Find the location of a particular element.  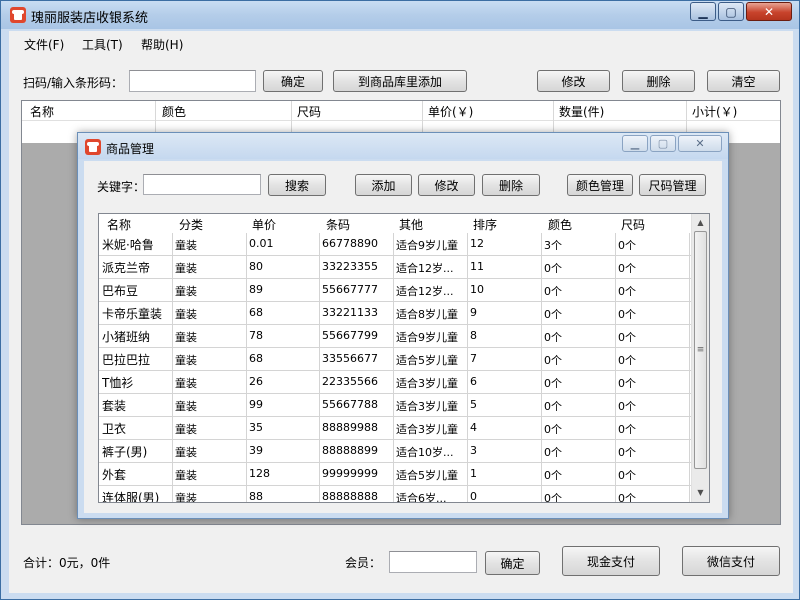

add-from-store-button: 到商品库里添加 is located at coordinates (400, 81).